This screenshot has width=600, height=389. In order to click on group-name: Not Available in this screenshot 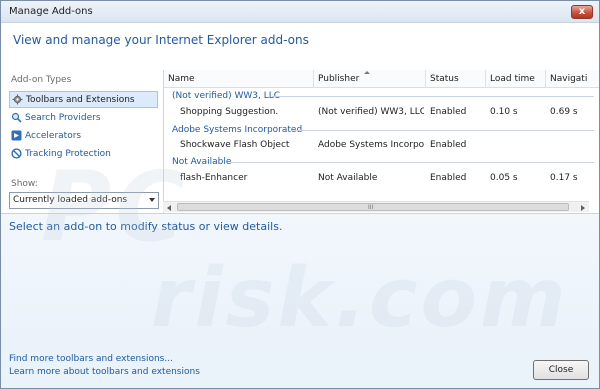, I will do `click(202, 162)`.